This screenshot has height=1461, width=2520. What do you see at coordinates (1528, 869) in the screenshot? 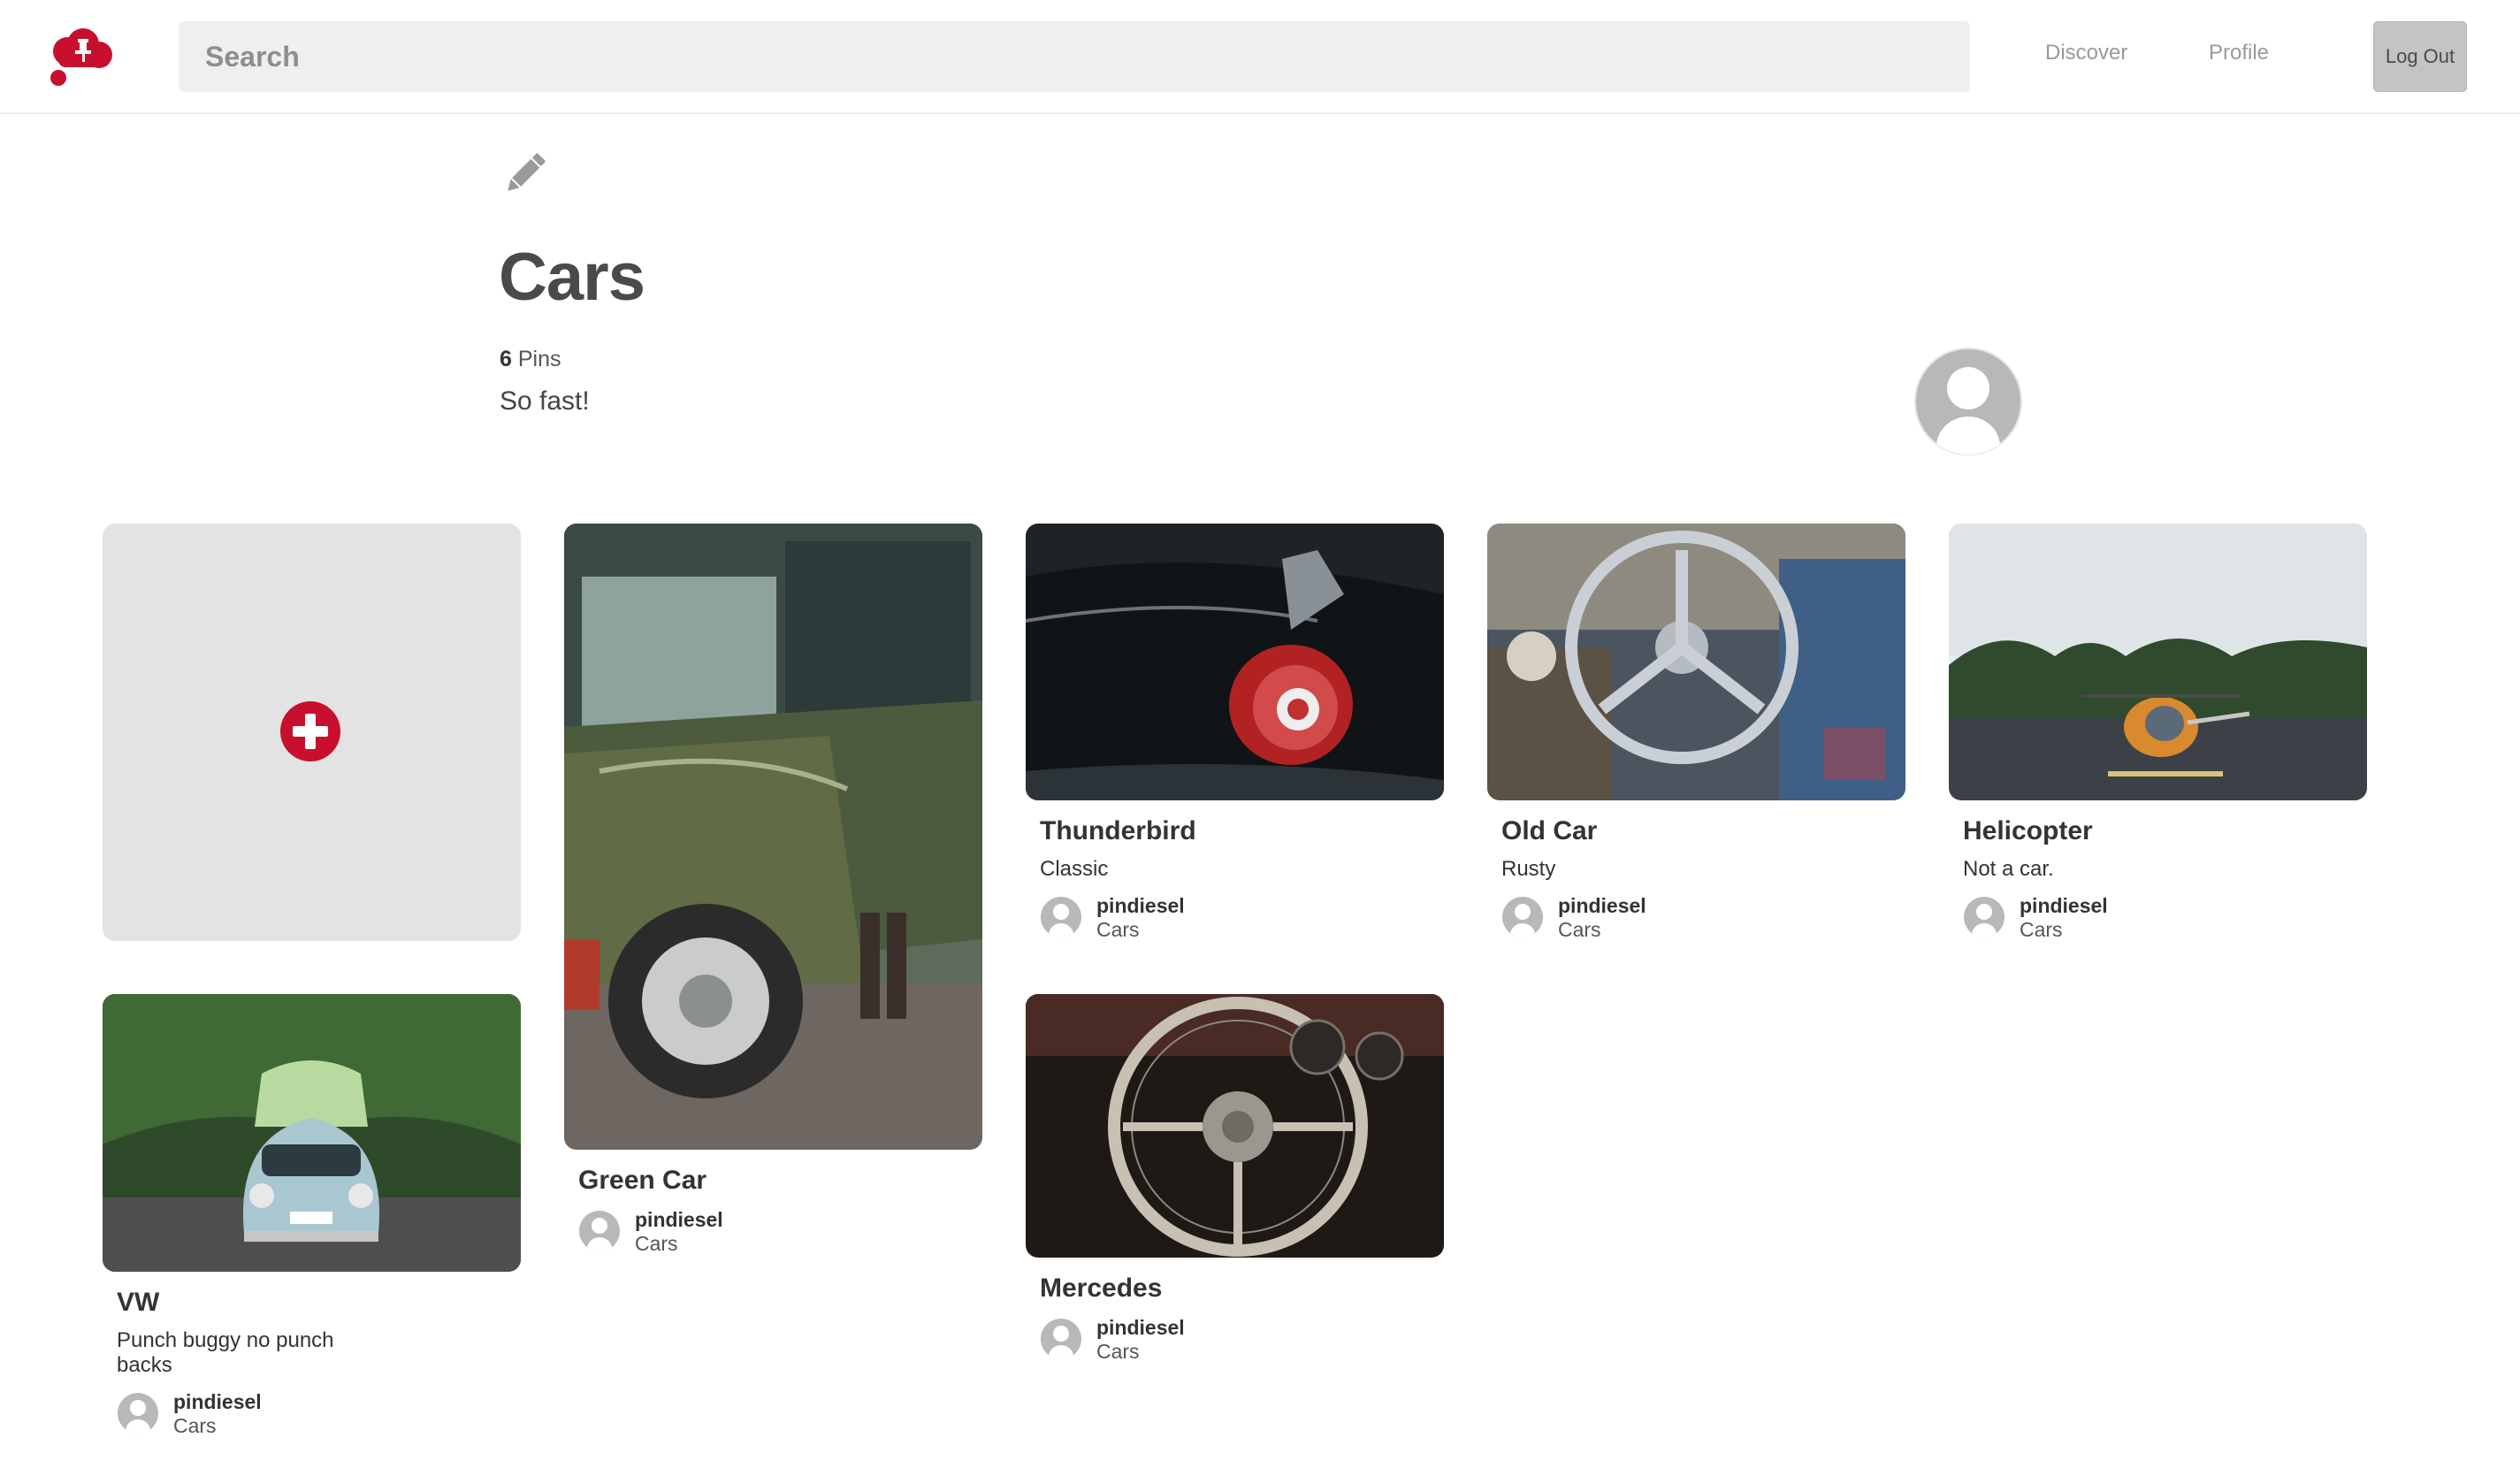
I see `pin-description: Rusty` at bounding box center [1528, 869].